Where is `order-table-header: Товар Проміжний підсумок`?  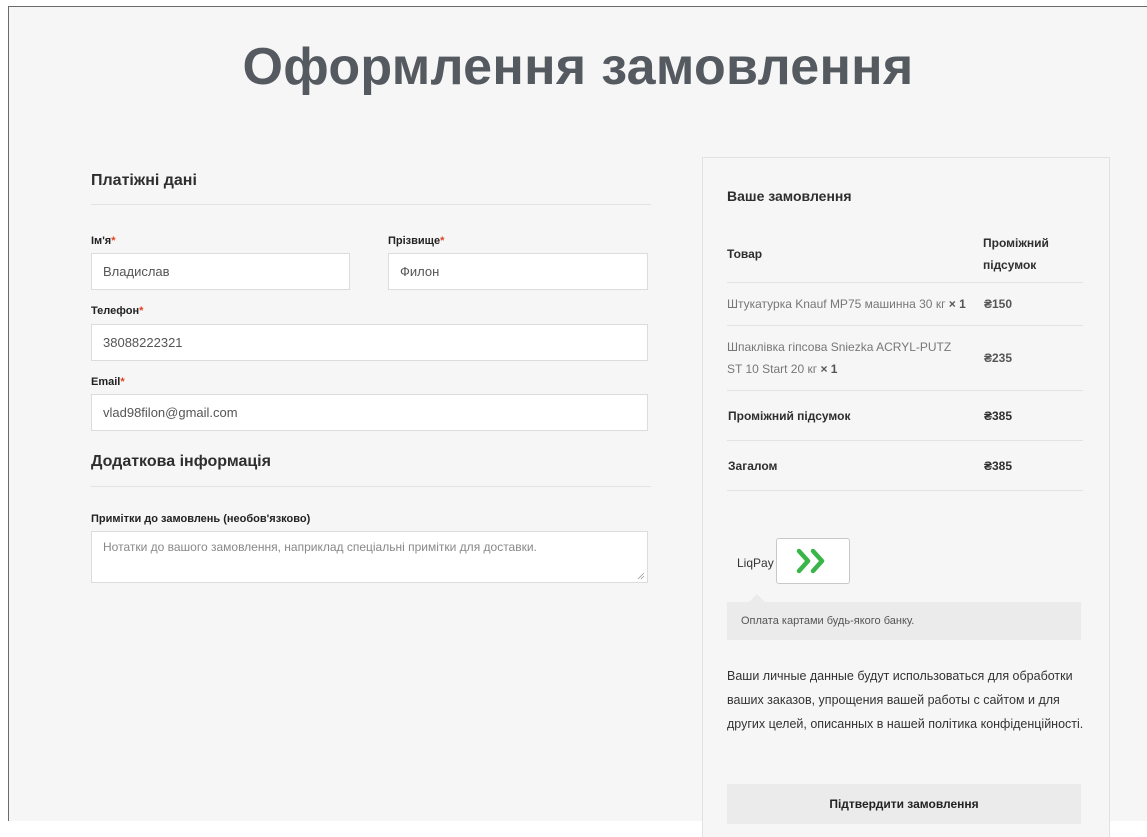
order-table-header: Товар Проміжний підсумок is located at coordinates (905, 255).